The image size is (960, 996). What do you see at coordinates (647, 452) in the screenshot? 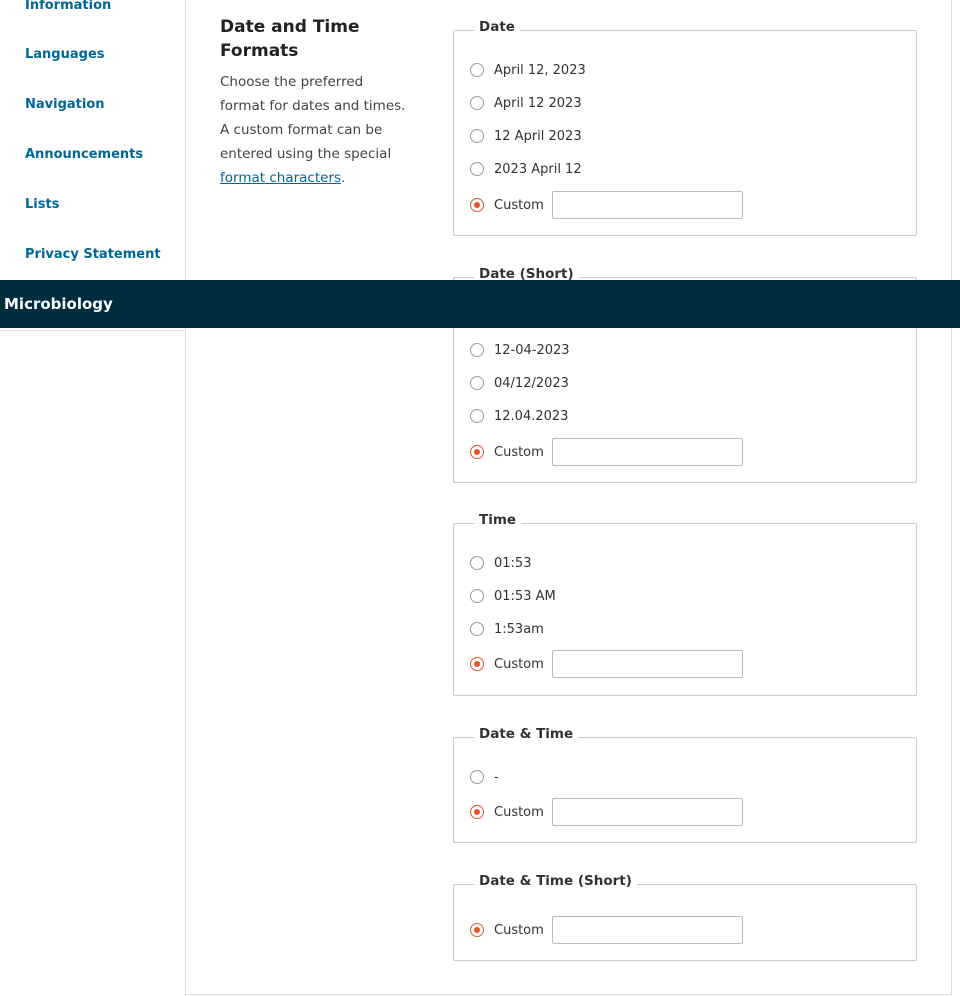
I see `date-short-custom-input` at bounding box center [647, 452].